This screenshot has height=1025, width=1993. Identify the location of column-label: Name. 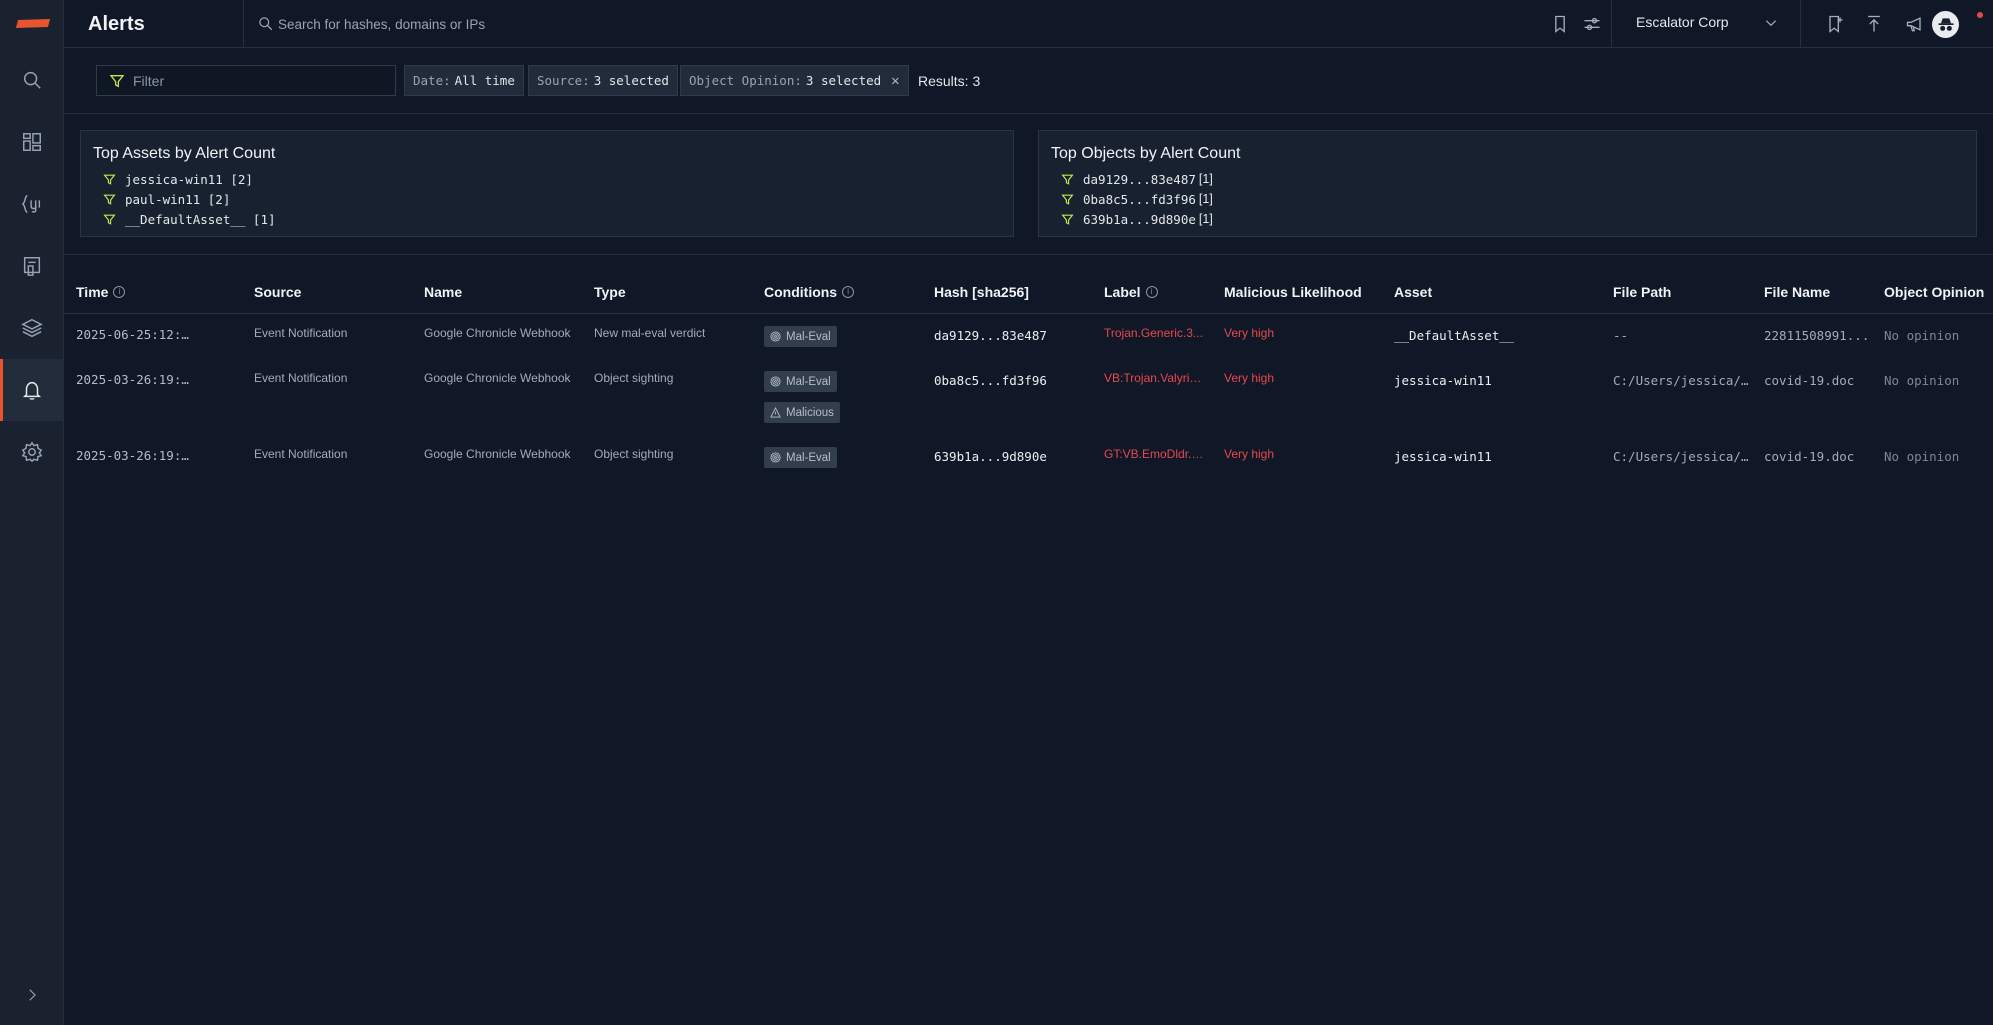
(443, 292).